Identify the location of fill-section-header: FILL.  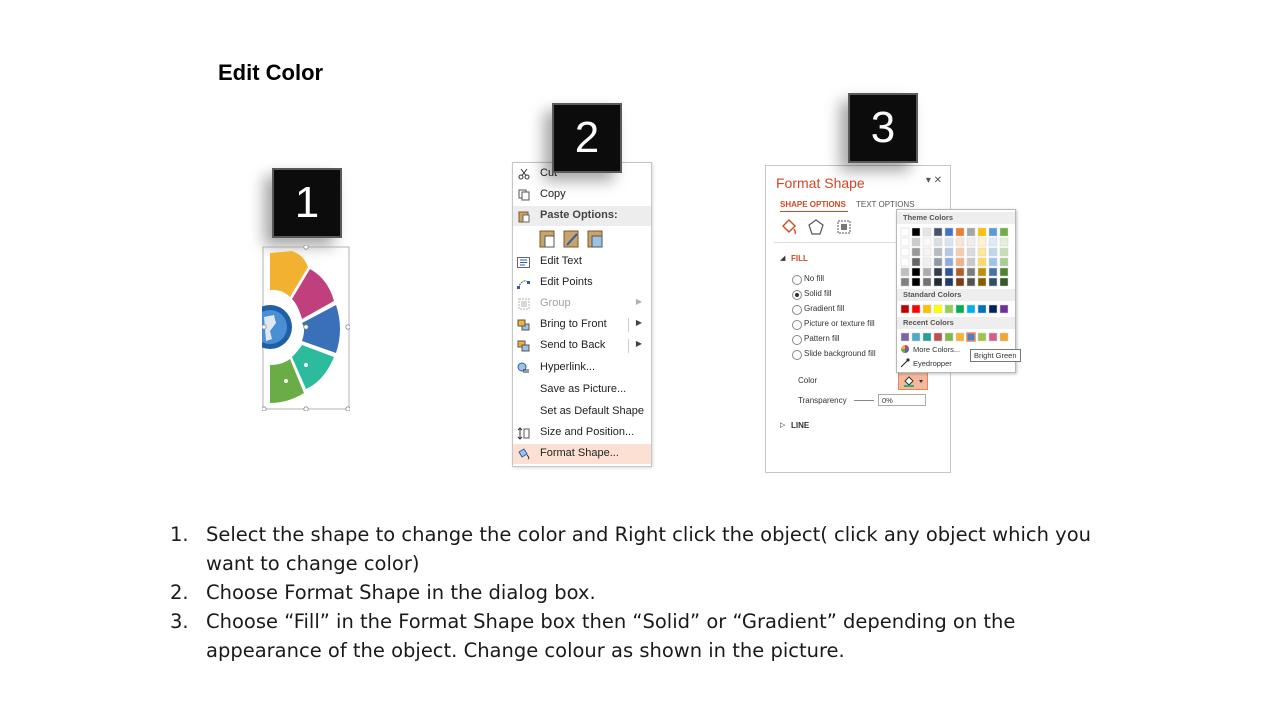
(799, 258).